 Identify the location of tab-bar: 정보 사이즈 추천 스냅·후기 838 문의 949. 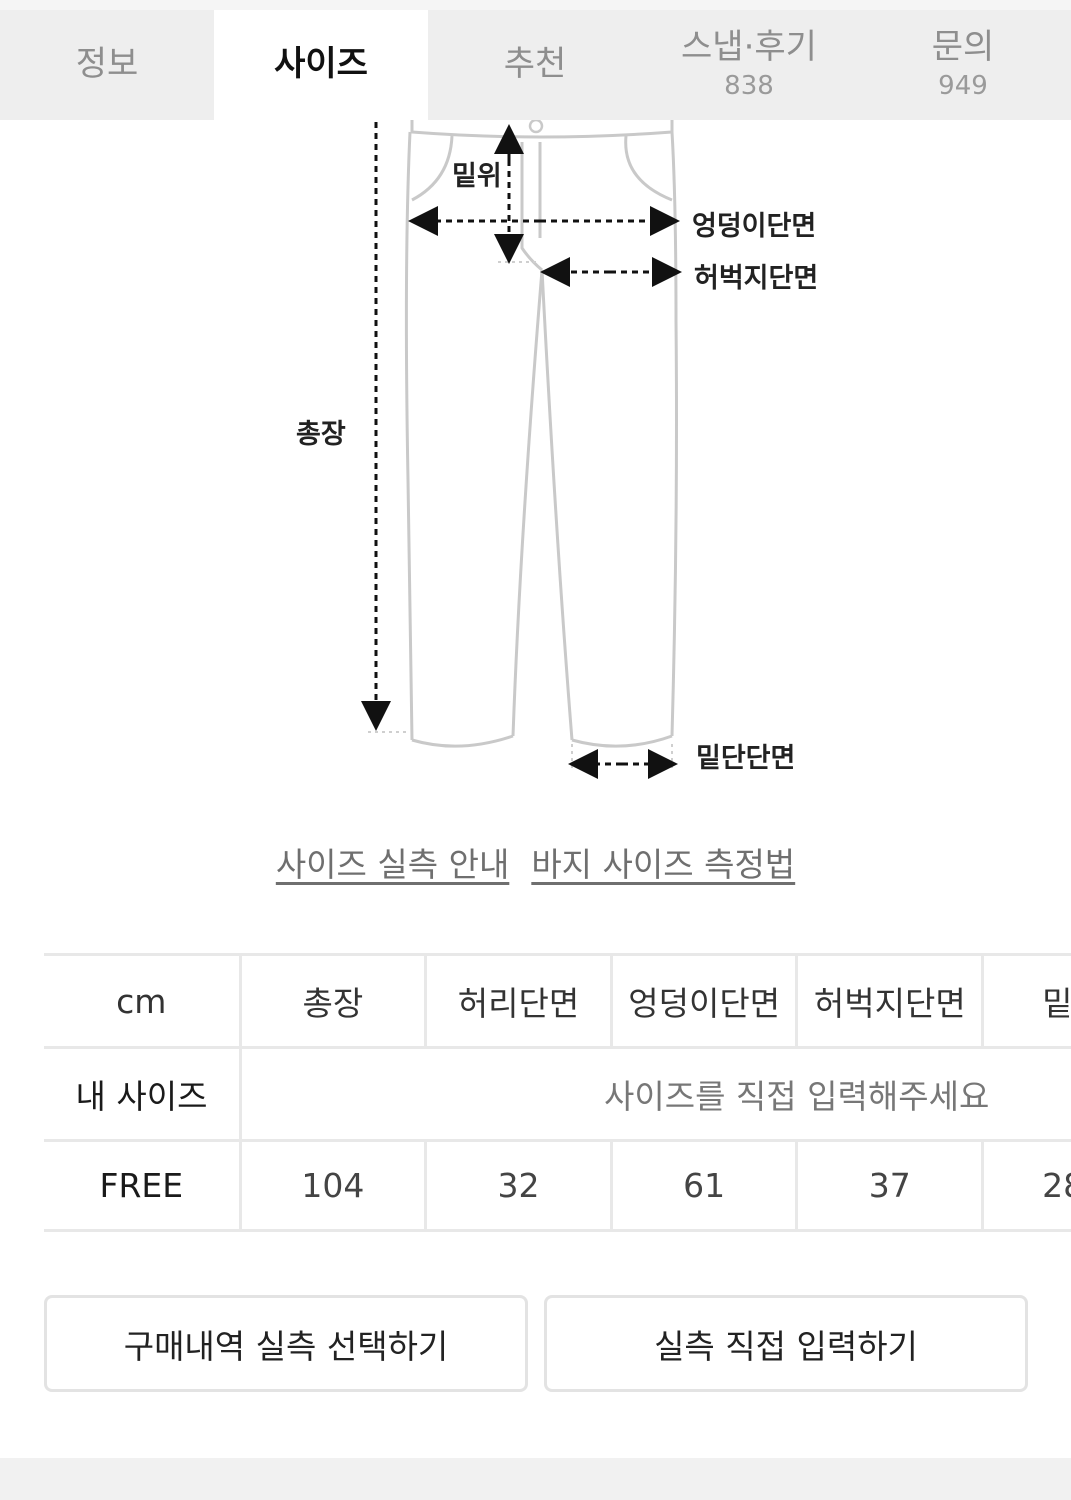
(535, 60).